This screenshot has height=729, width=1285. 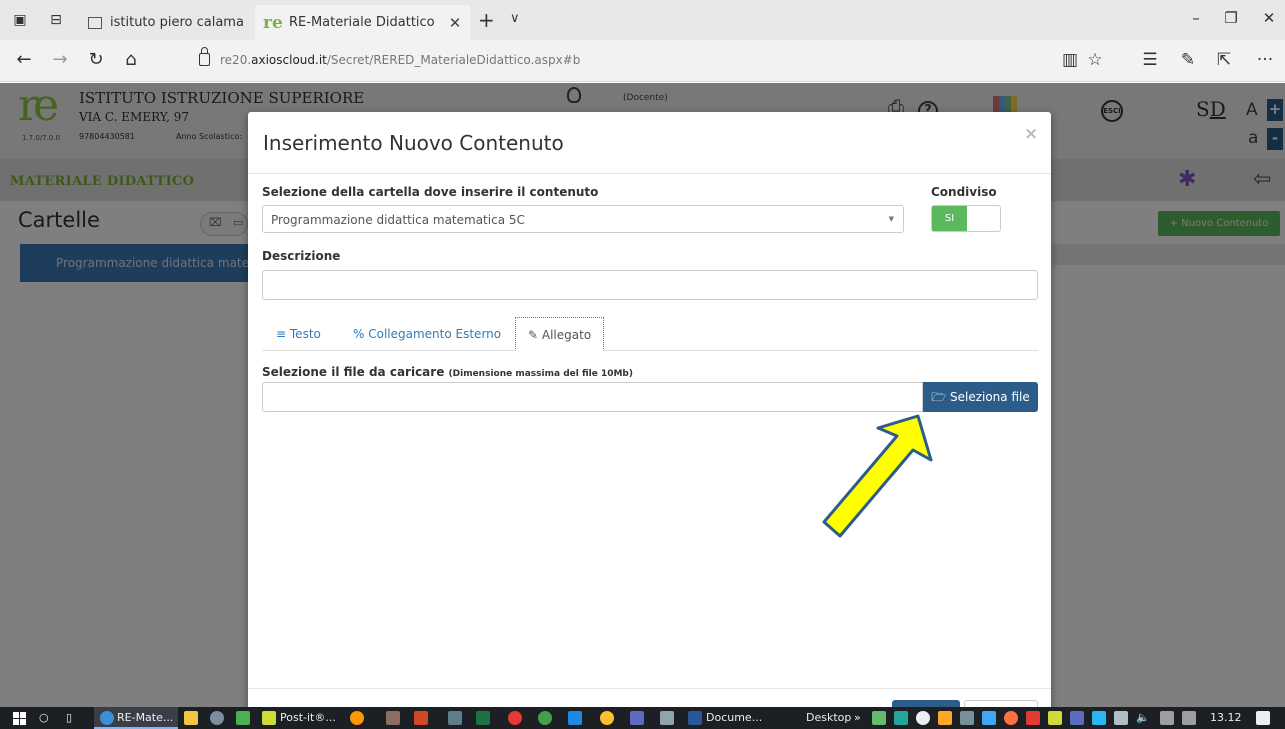 What do you see at coordinates (453, 60) in the screenshot?
I see `url-path: /Secret/RERED_MaterialeDidattico.aspx#b` at bounding box center [453, 60].